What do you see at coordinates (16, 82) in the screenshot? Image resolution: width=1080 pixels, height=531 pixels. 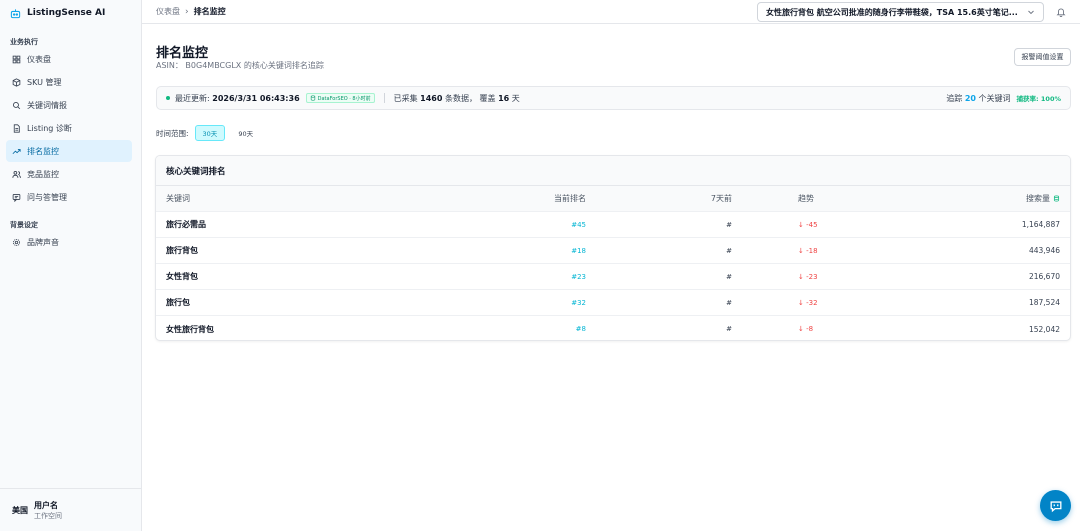 I see `box-icon` at bounding box center [16, 82].